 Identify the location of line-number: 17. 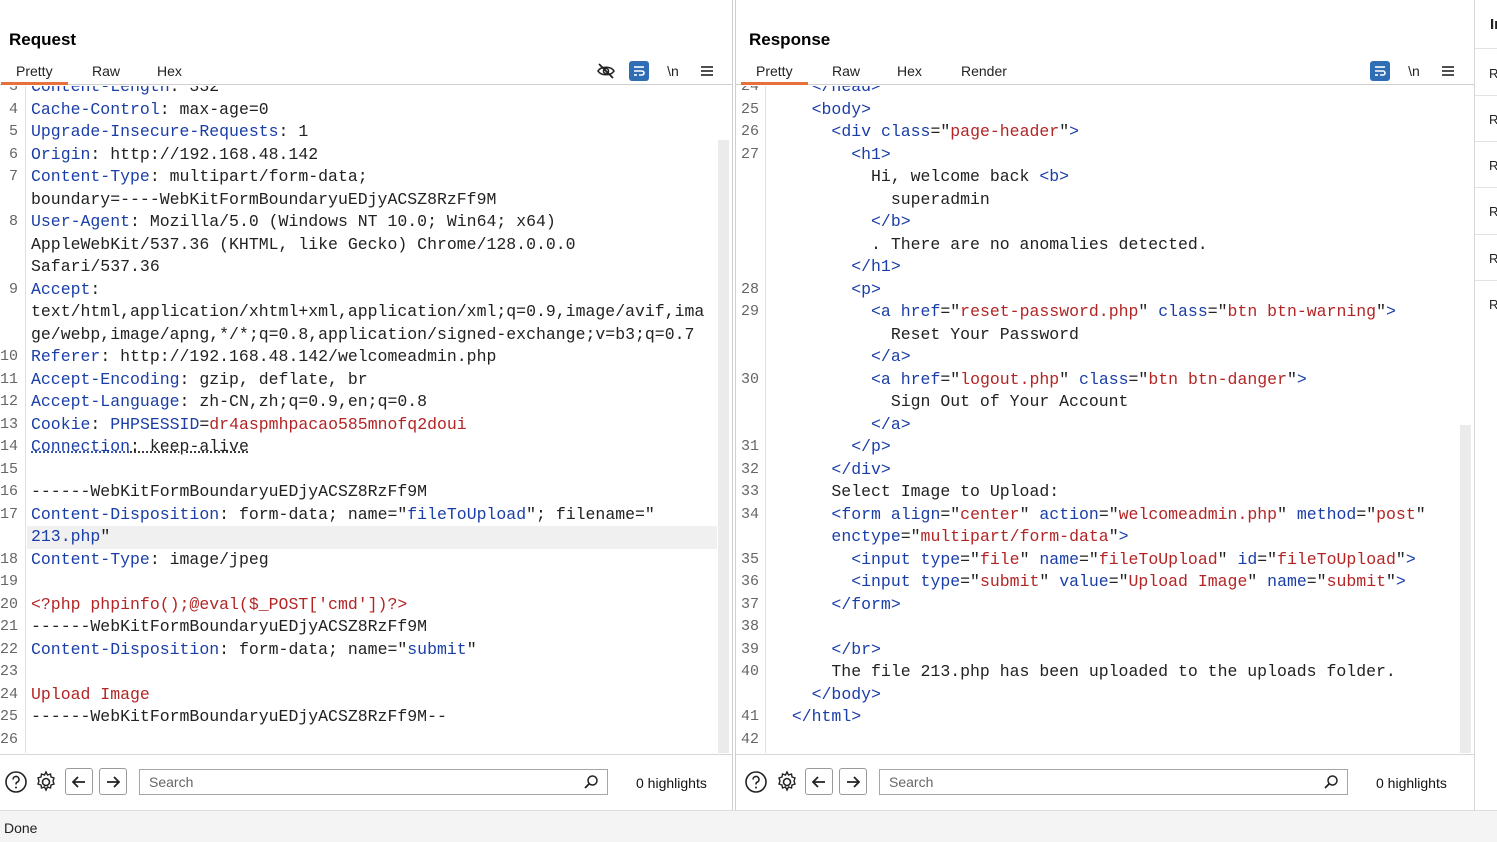
(9, 514).